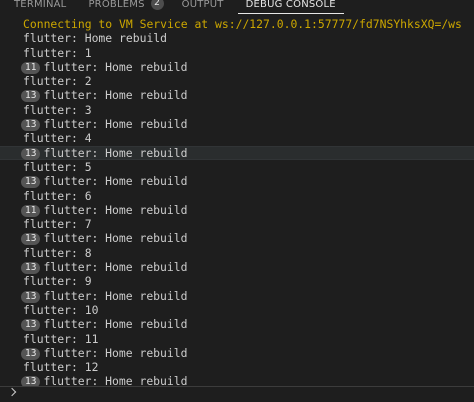 Image resolution: width=474 pixels, height=402 pixels. What do you see at coordinates (237, 53) in the screenshot?
I see `console-line: flutter: 1` at bounding box center [237, 53].